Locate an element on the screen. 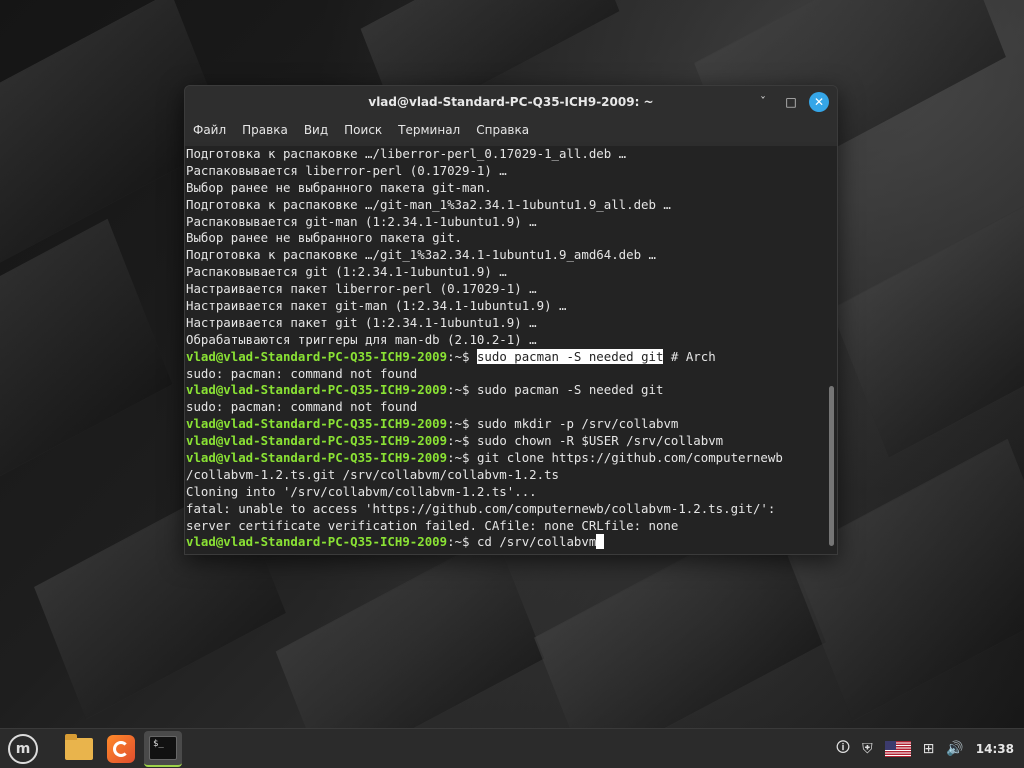 The image size is (1024, 768). window-controls: ˇ □ ✕ is located at coordinates (791, 102).